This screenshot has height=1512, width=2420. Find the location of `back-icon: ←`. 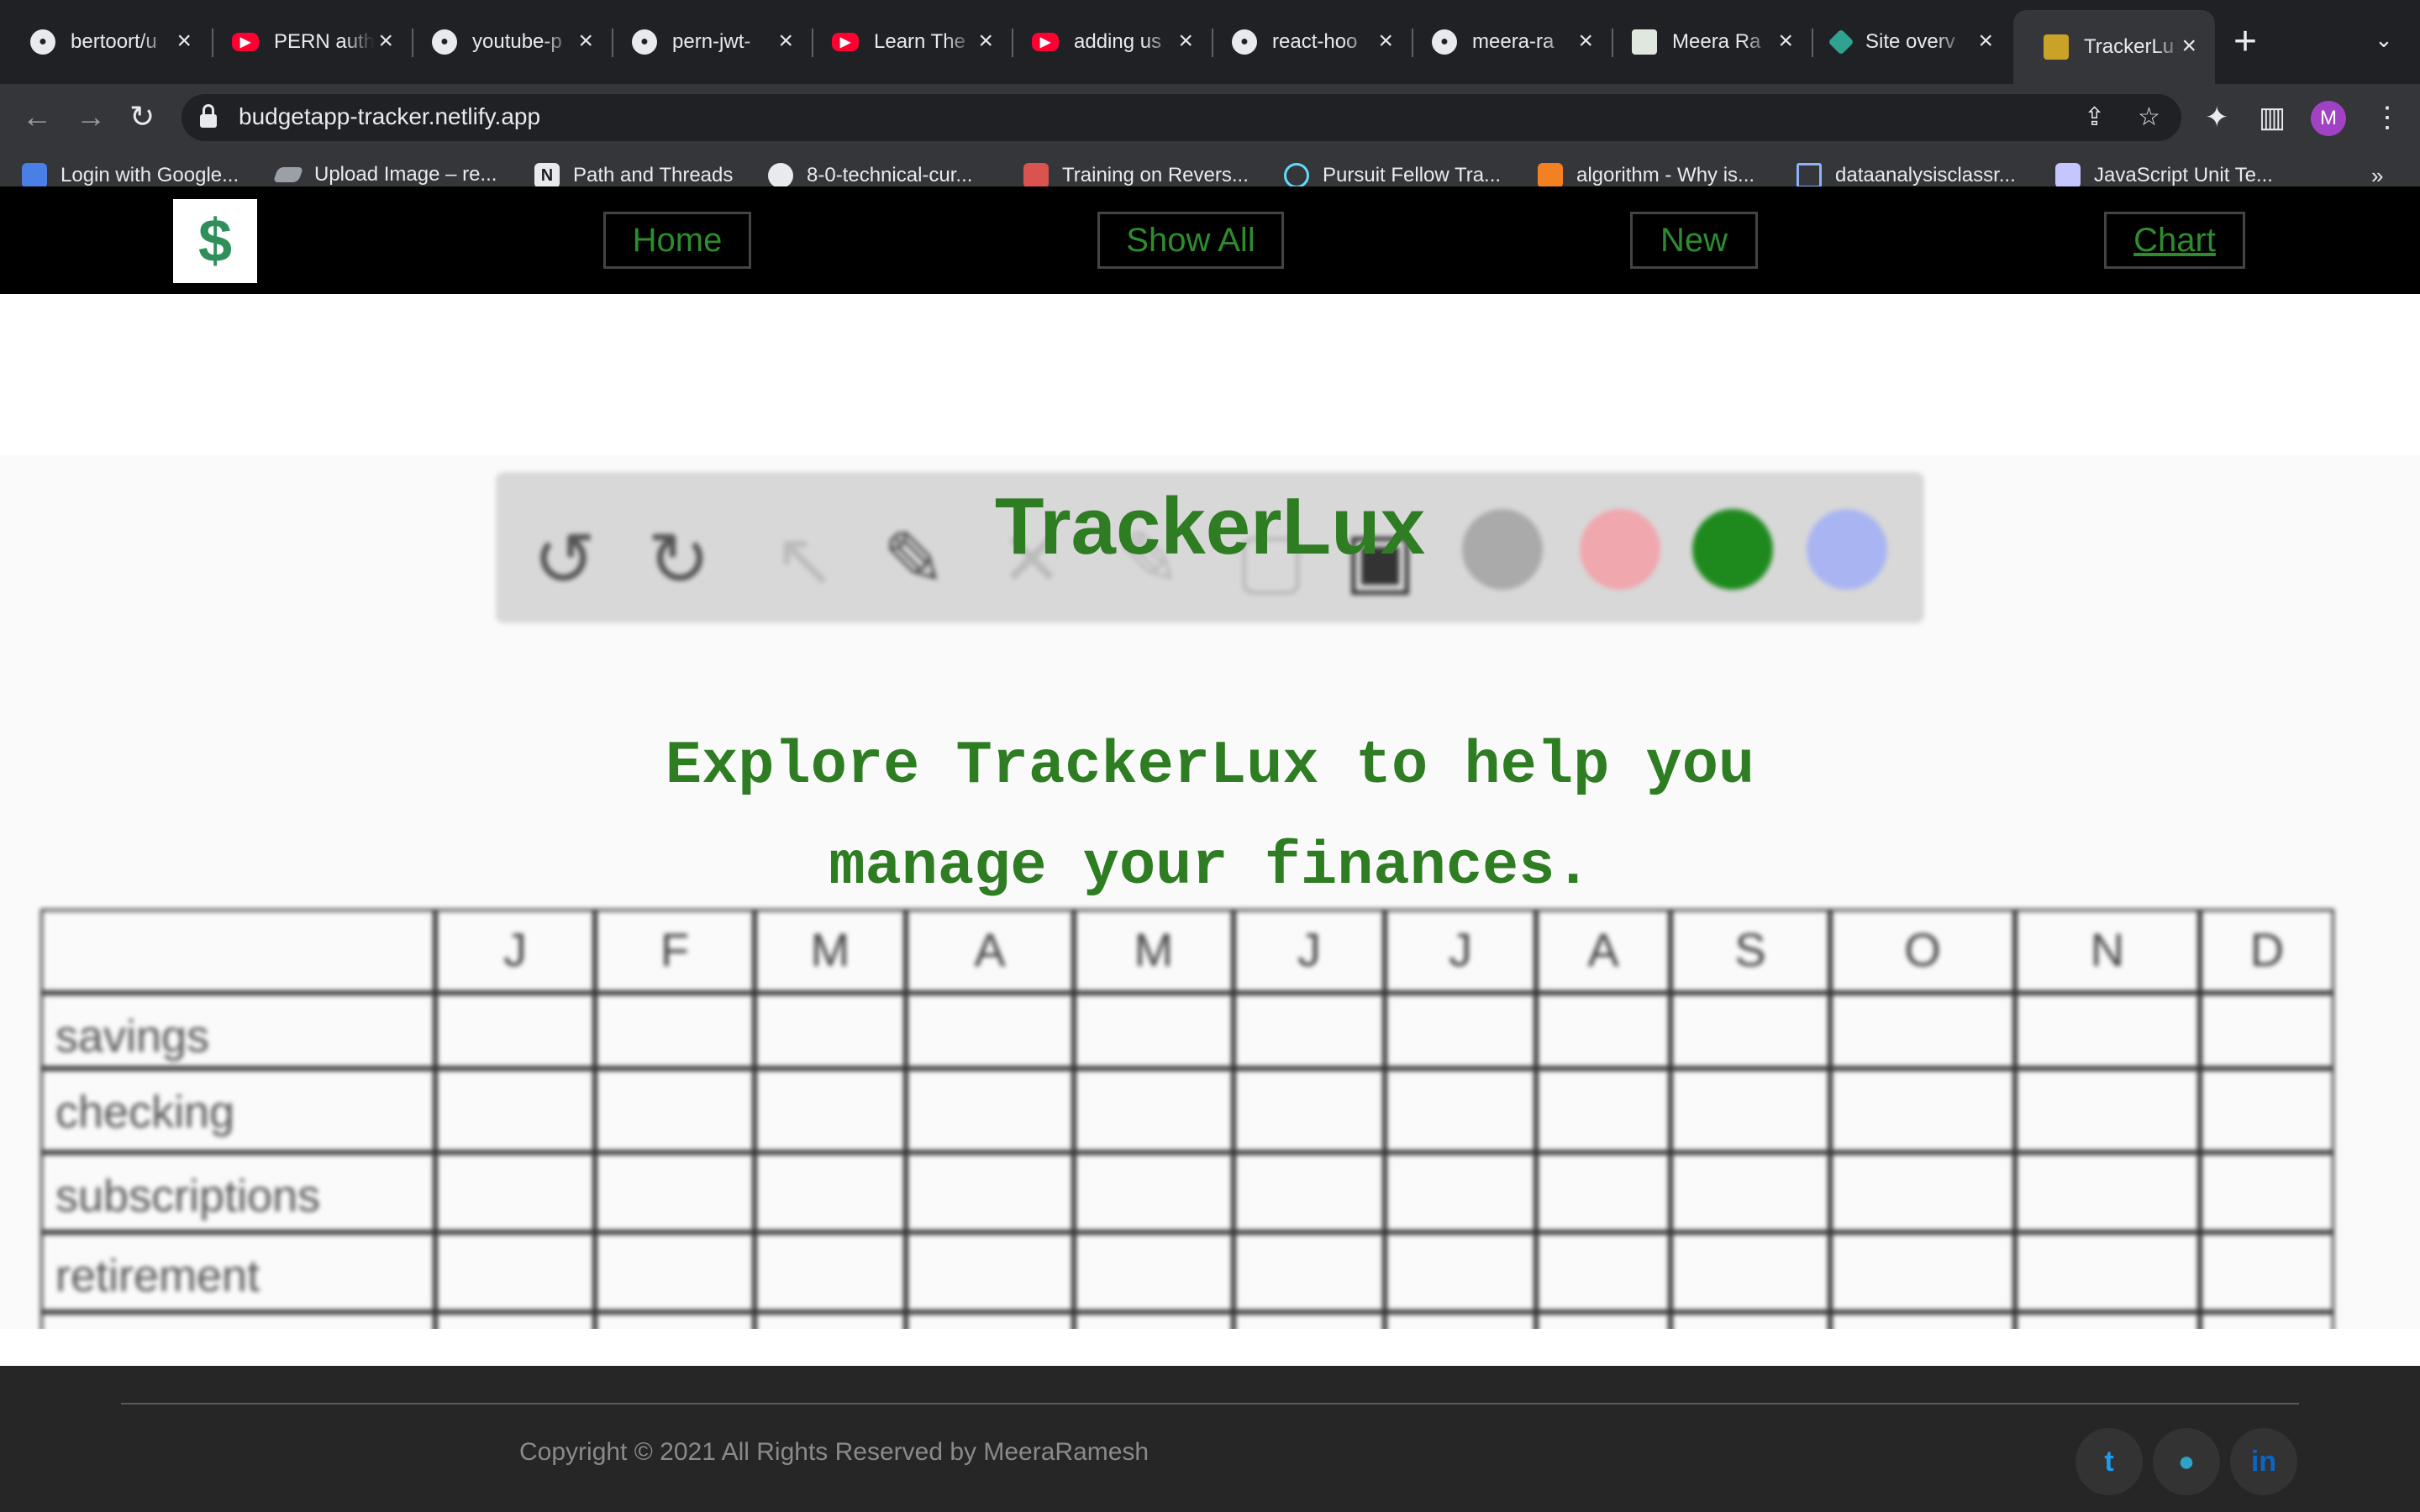

back-icon: ← is located at coordinates (37, 116).